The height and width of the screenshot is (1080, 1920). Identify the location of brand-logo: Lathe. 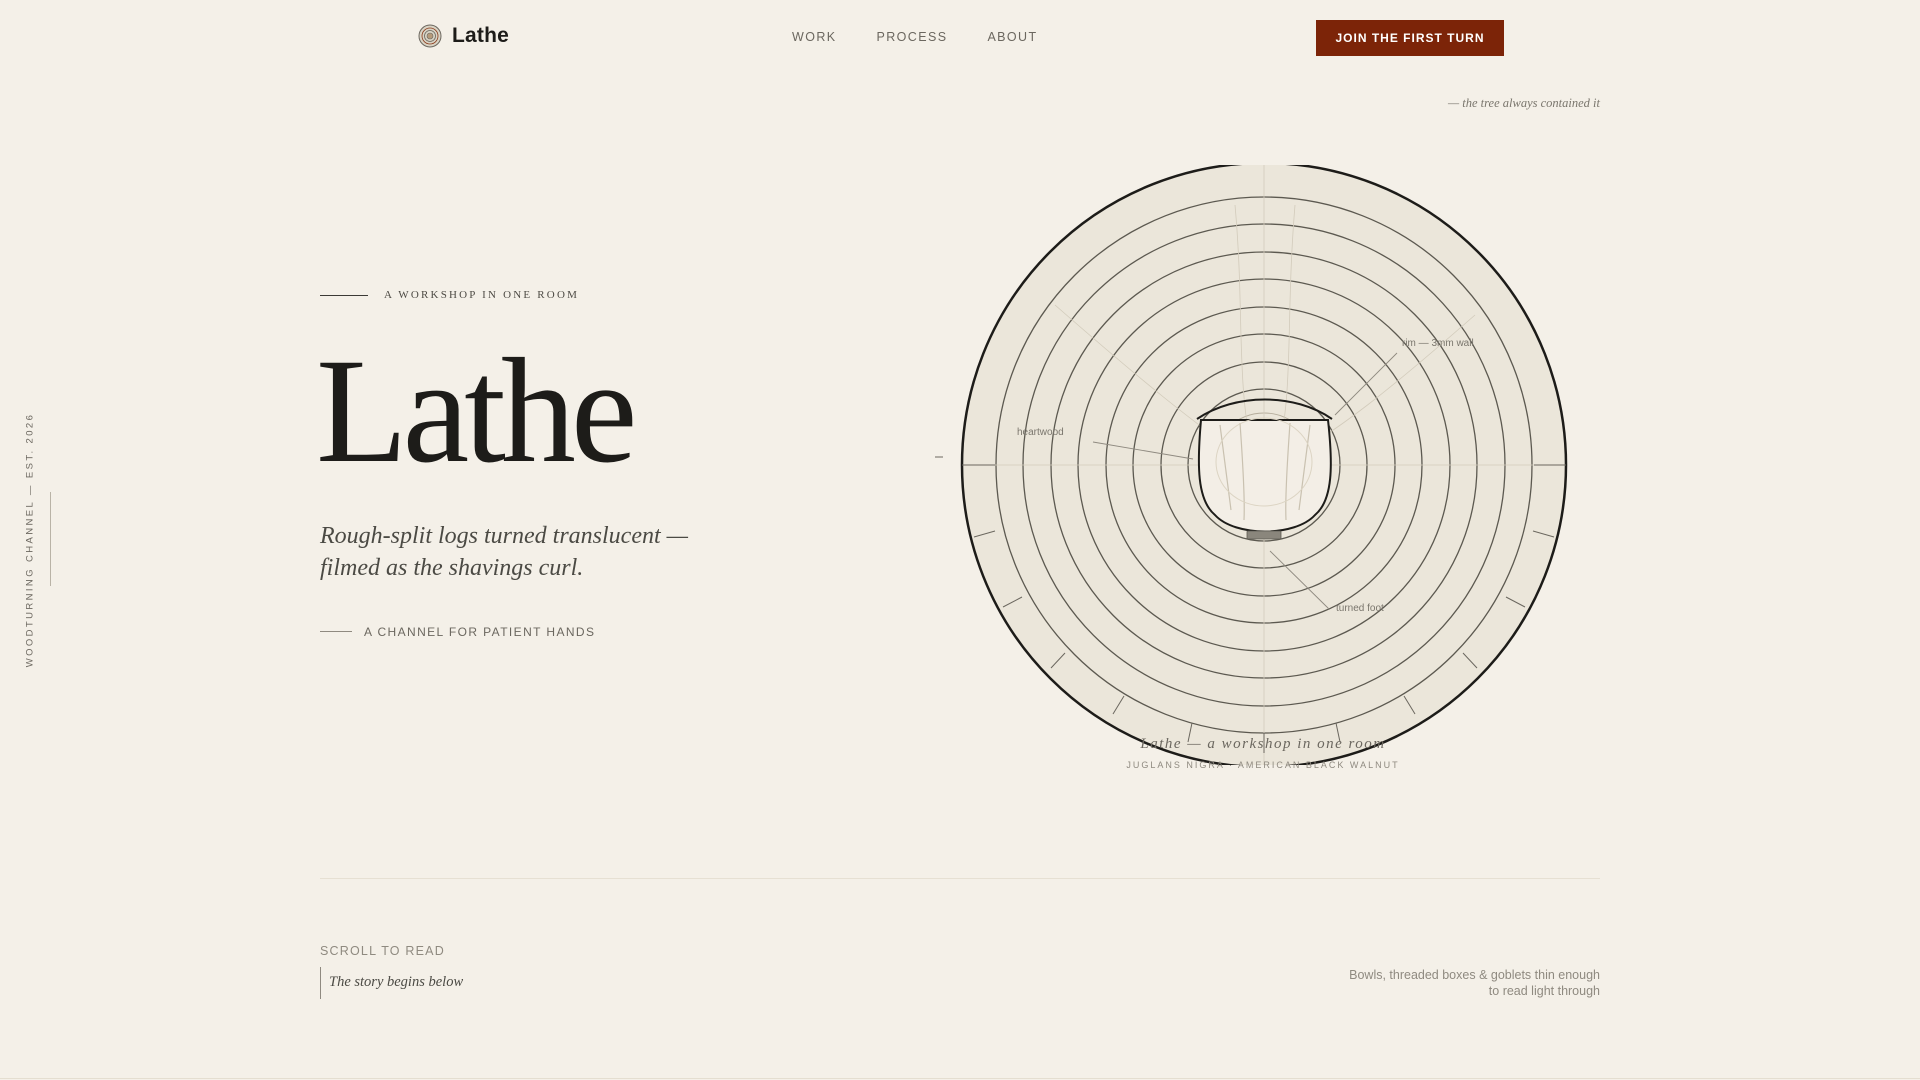
(463, 36).